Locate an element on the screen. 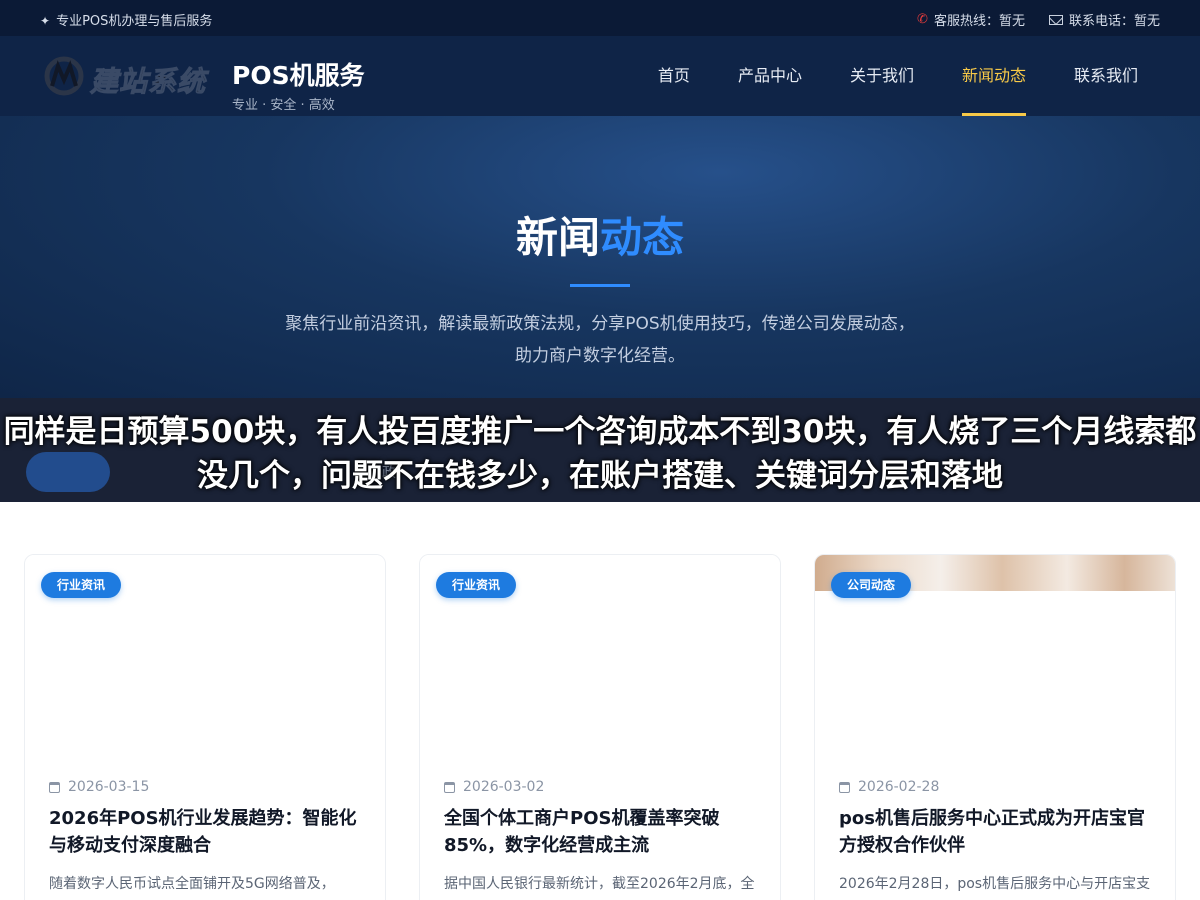 The height and width of the screenshot is (900, 1200). card-date: 2026-03-15 is located at coordinates (99, 787).